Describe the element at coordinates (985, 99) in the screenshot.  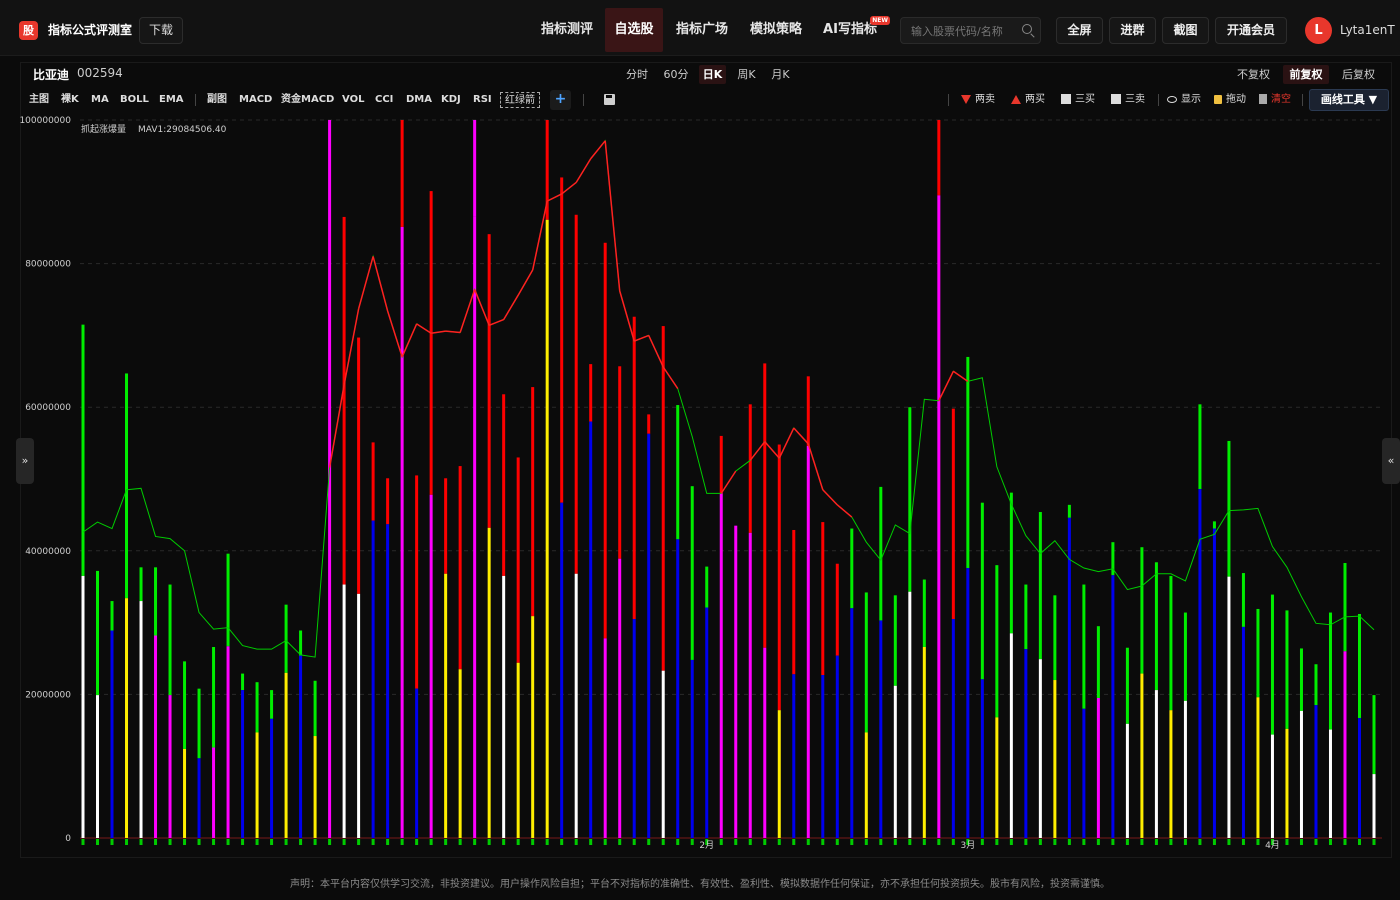
I see `tool-label: 两卖` at that location.